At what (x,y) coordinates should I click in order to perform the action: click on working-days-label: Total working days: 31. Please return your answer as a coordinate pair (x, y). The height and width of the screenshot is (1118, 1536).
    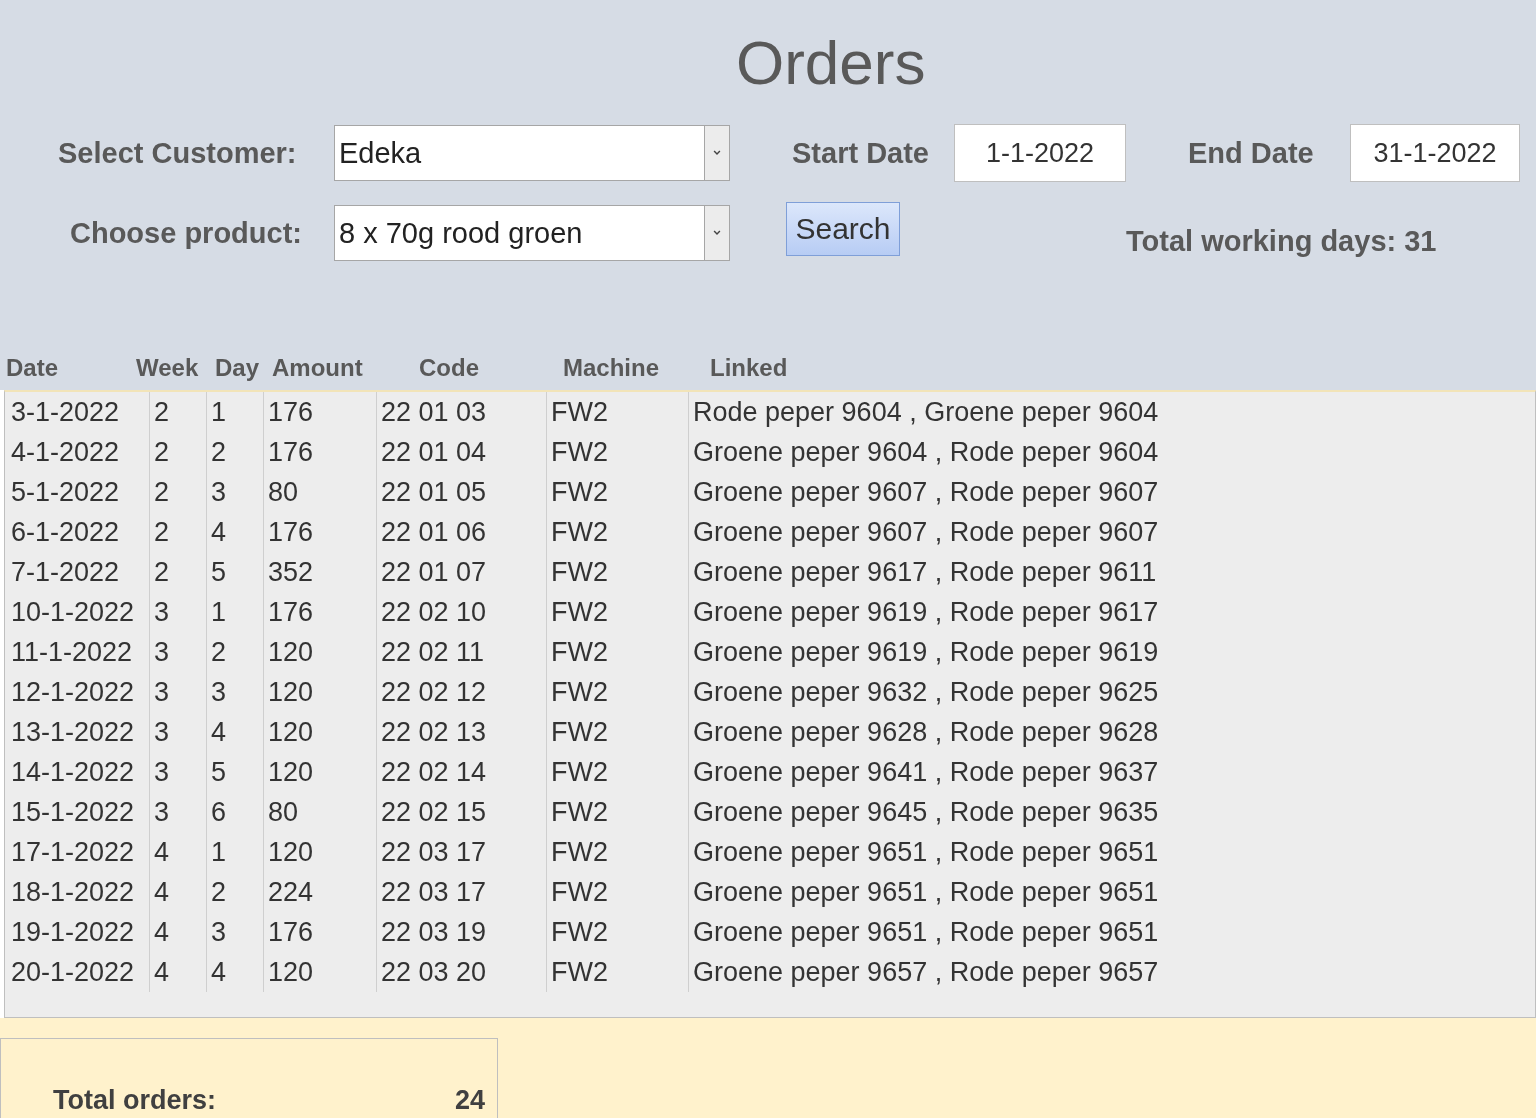
    Looking at the image, I should click on (1281, 241).